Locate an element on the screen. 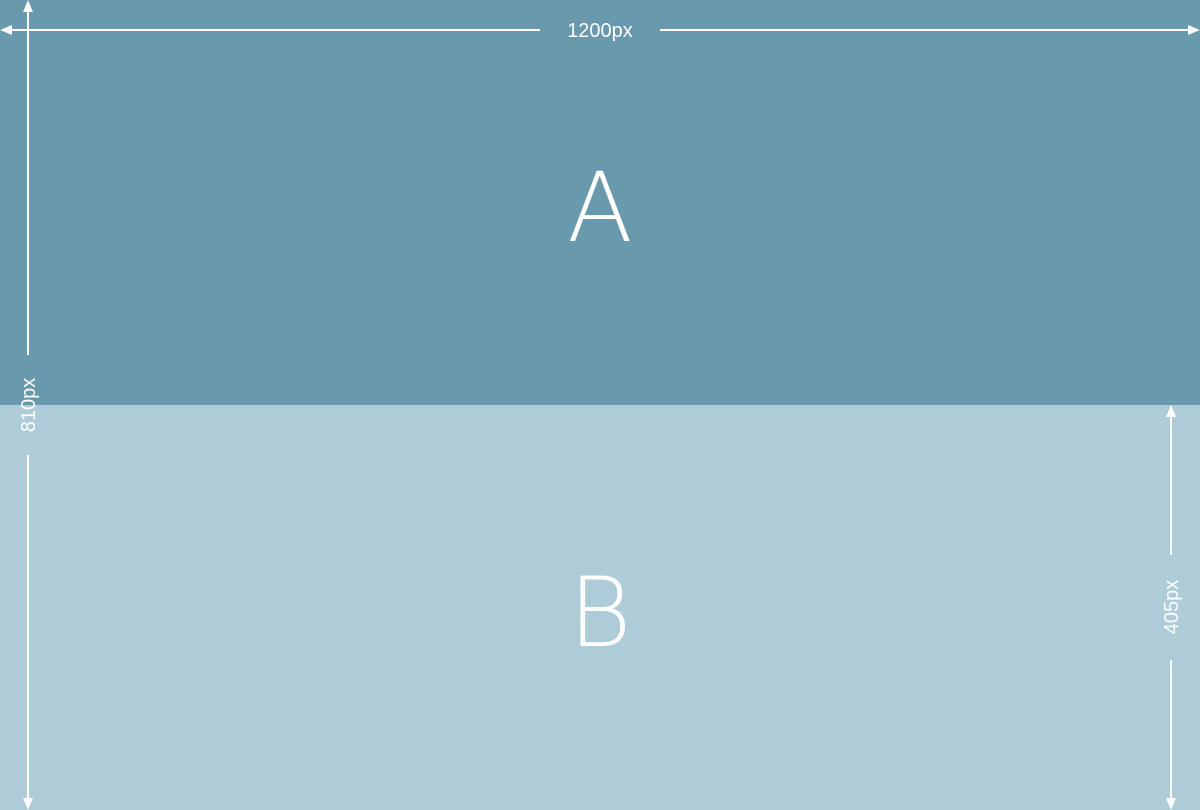 This screenshot has width=1200, height=810. width-label: 1200px is located at coordinates (600, 31).